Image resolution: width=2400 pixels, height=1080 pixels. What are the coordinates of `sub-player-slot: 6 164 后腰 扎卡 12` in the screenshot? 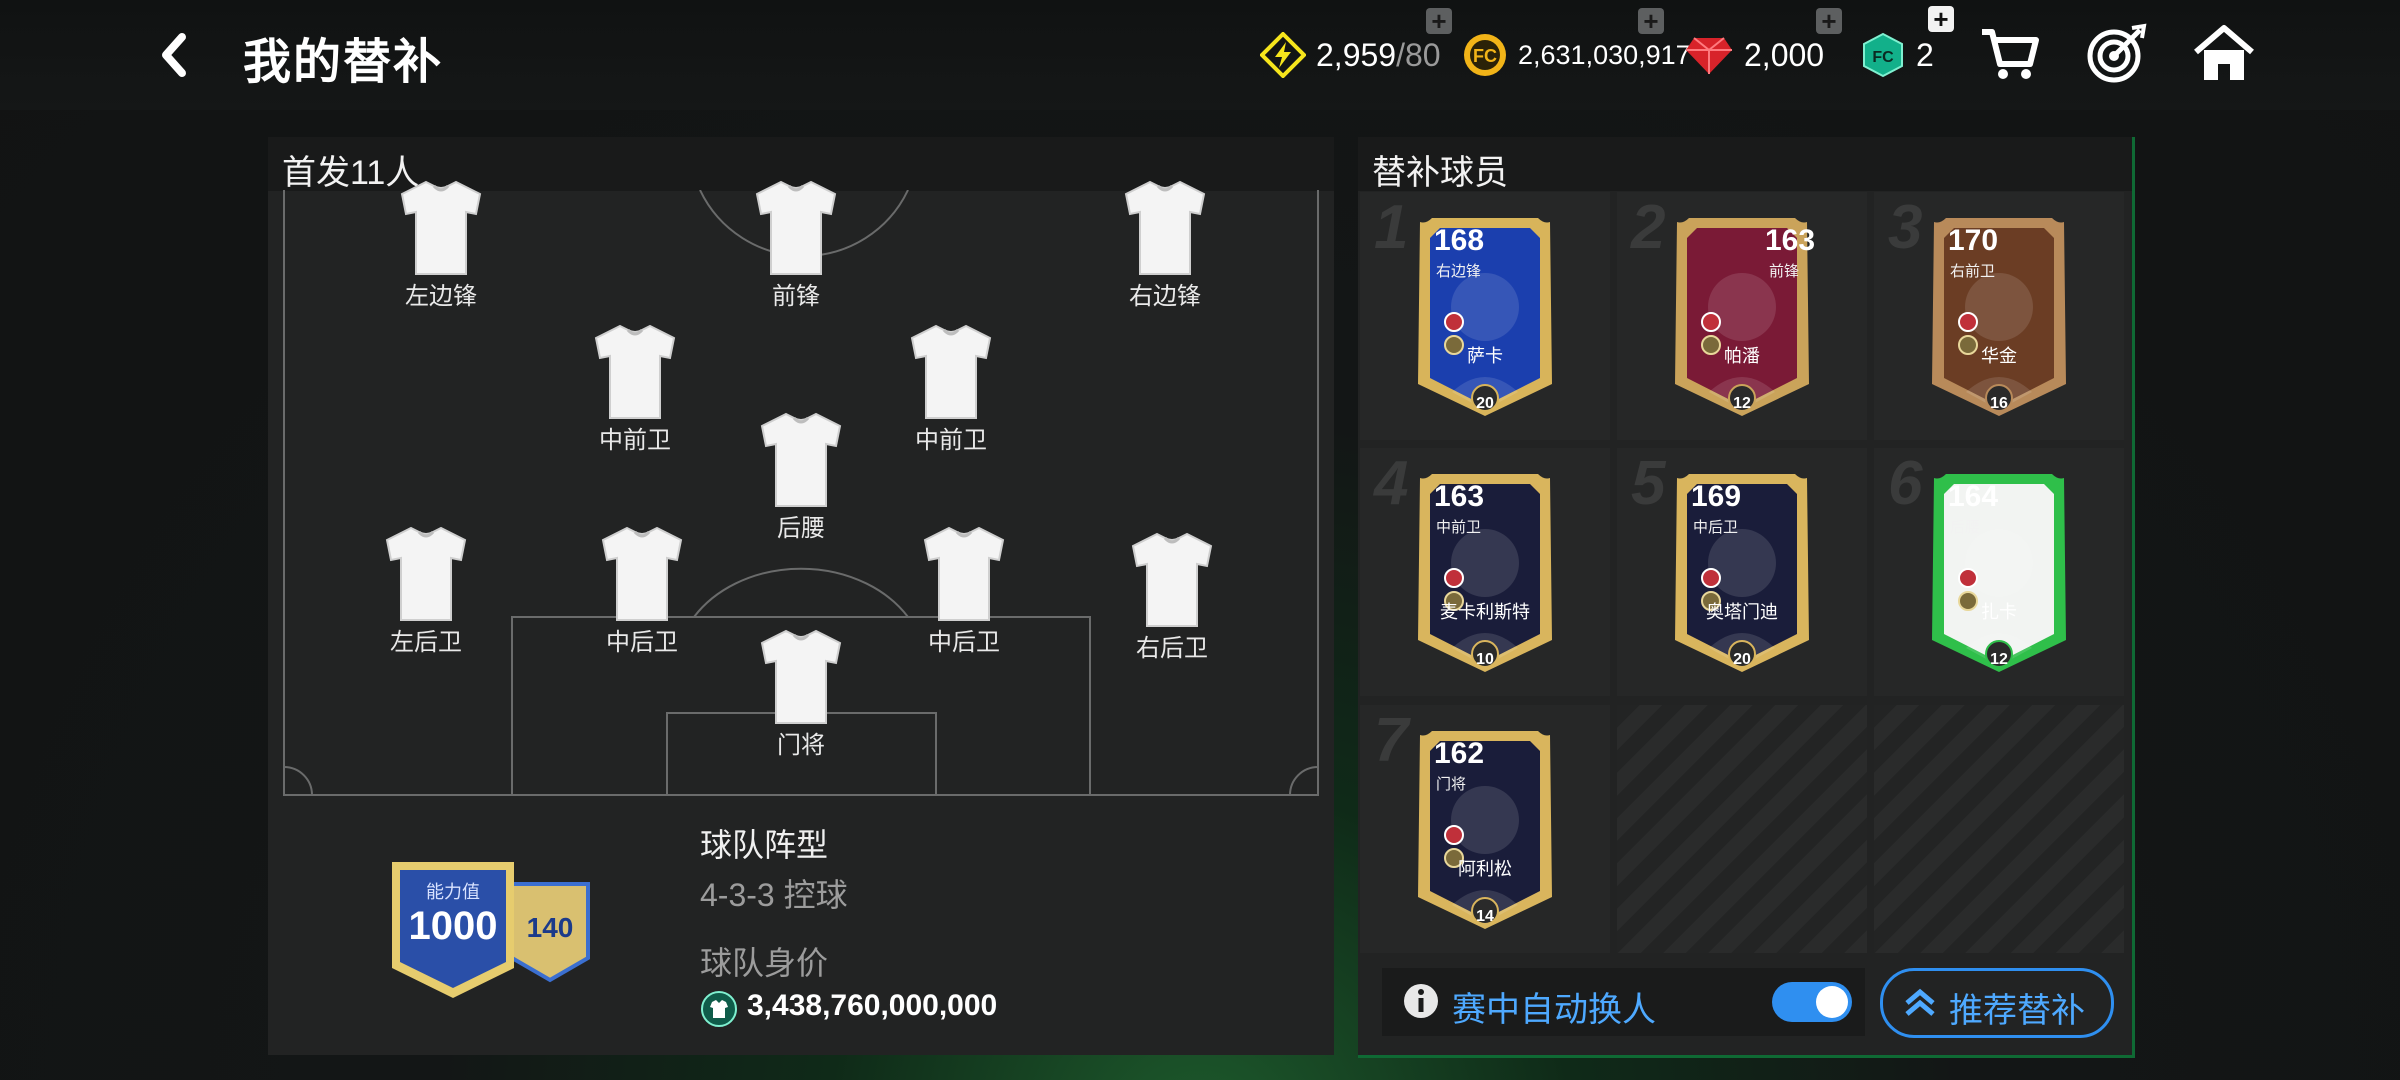 It's located at (1999, 572).